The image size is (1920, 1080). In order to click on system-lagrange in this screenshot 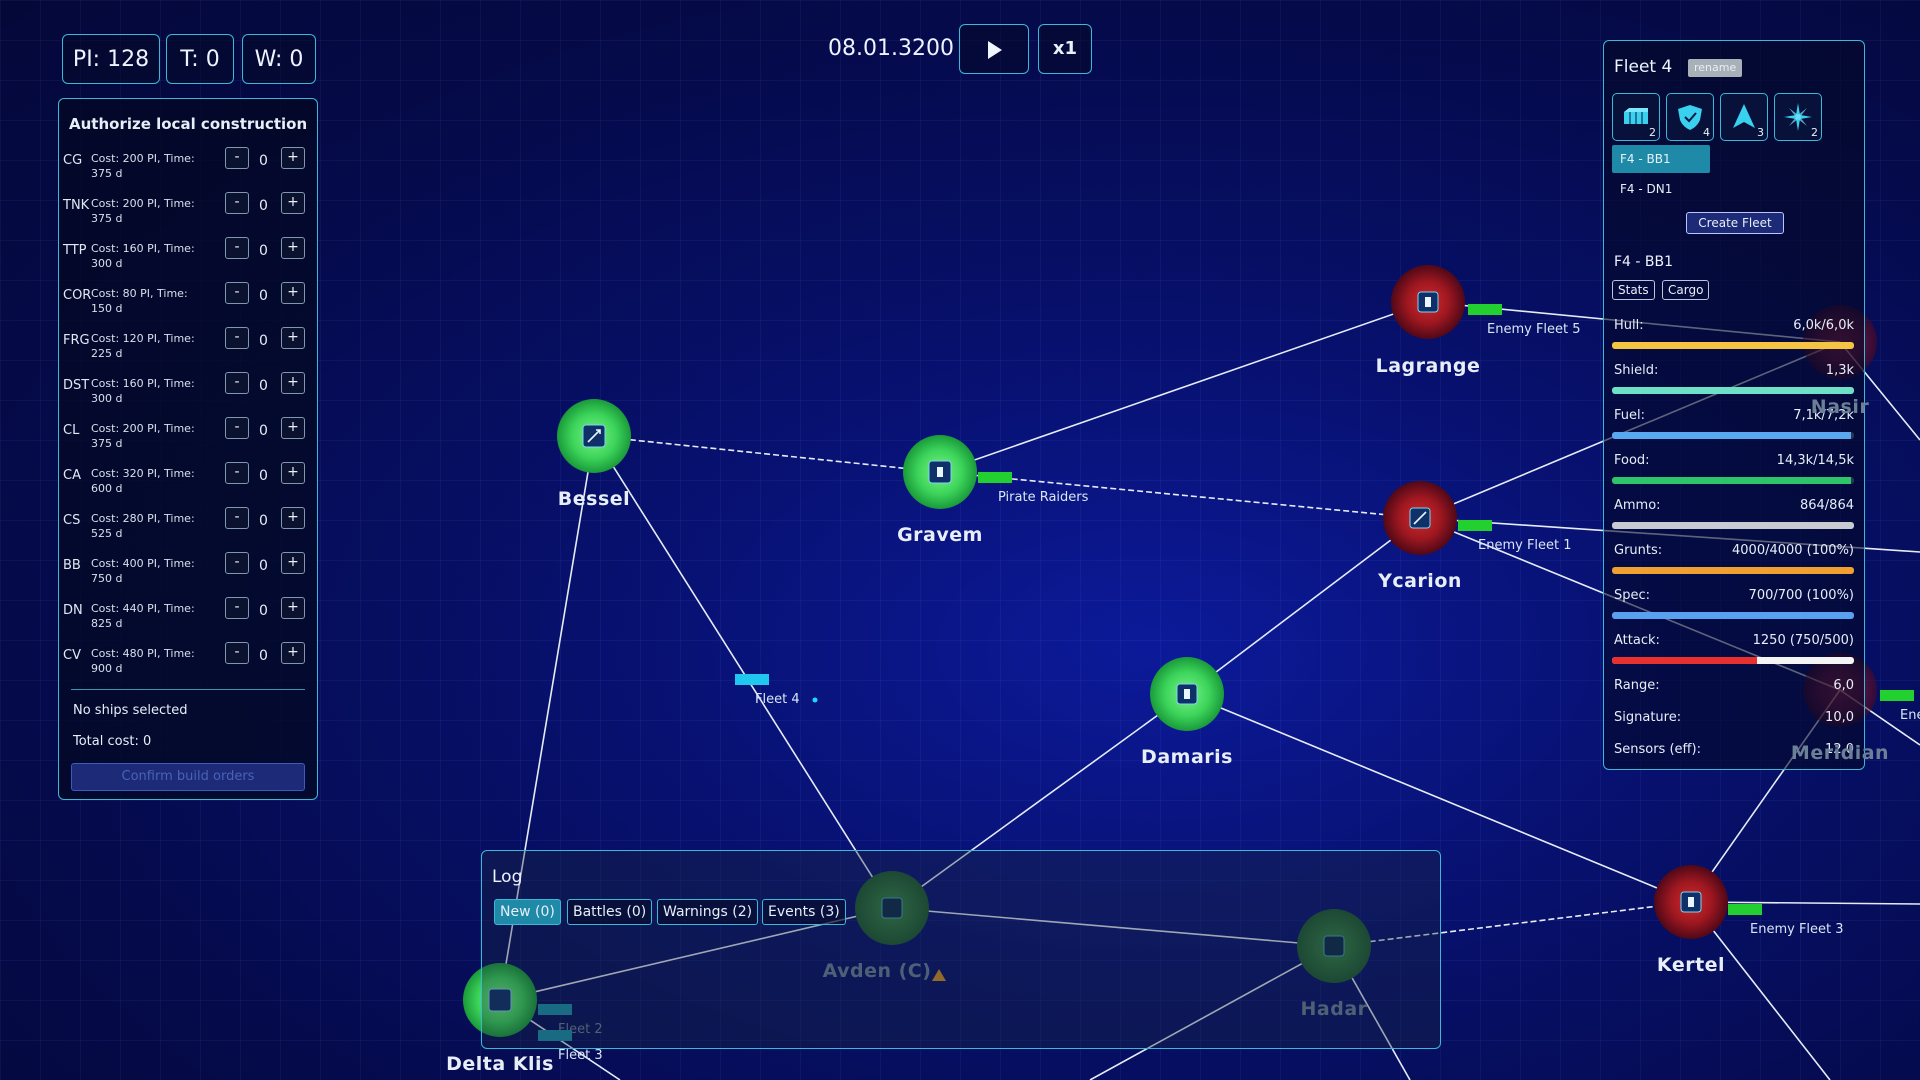, I will do `click(1428, 302)`.